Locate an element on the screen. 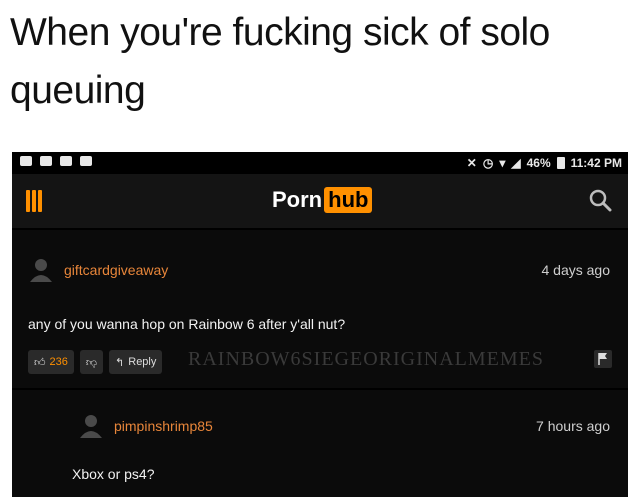 The height and width of the screenshot is (497, 640). mail-icon is located at coordinates (46, 161).